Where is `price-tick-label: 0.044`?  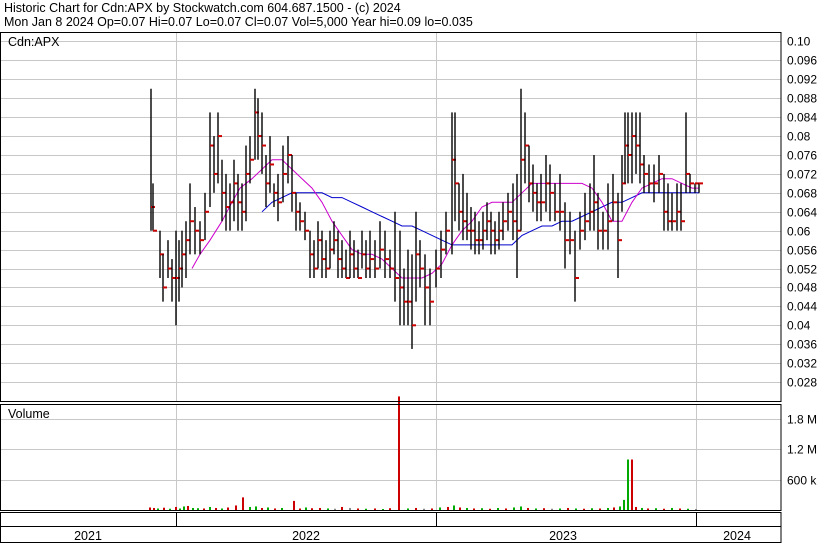 price-tick-label: 0.044 is located at coordinates (802, 307).